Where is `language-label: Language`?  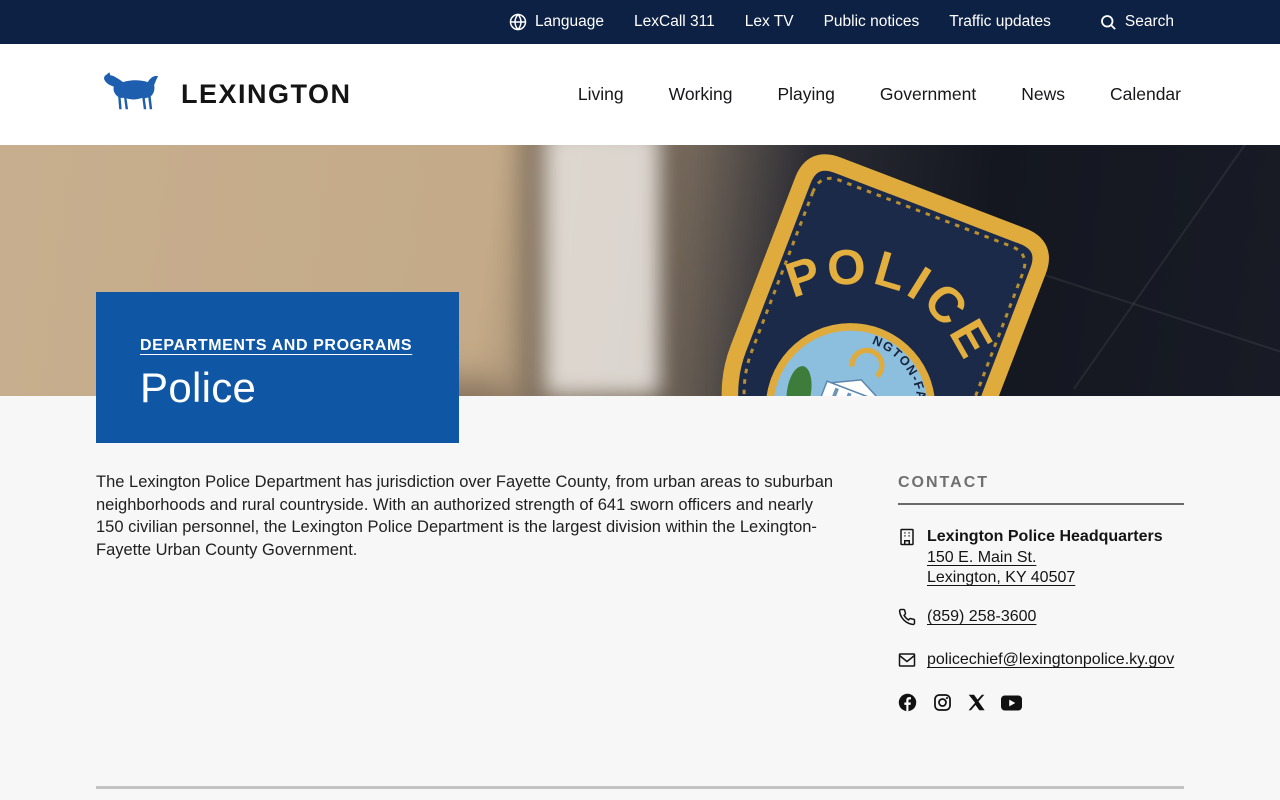
language-label: Language is located at coordinates (570, 21).